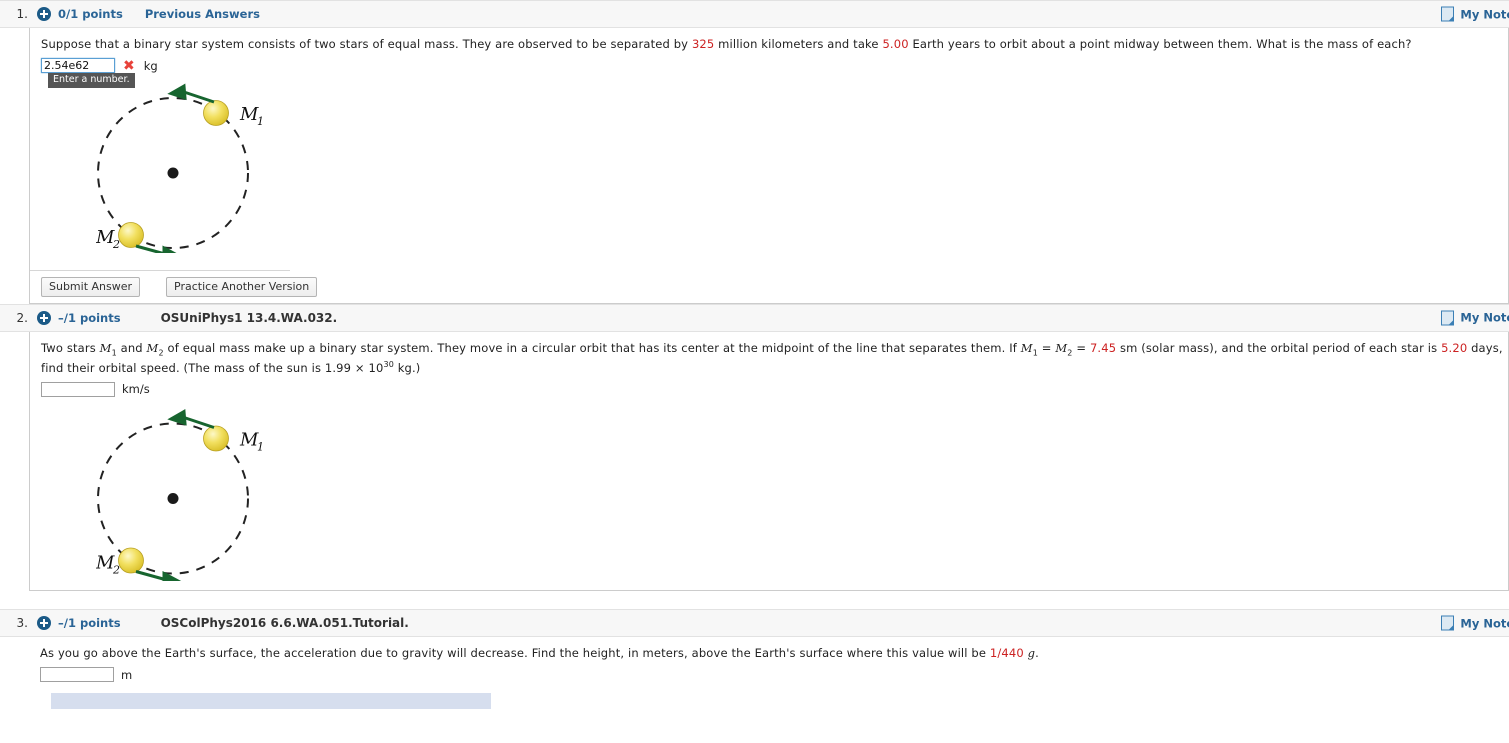 The width and height of the screenshot is (1509, 743). I want to click on points-label-1: 0/1 points, so click(90, 14).